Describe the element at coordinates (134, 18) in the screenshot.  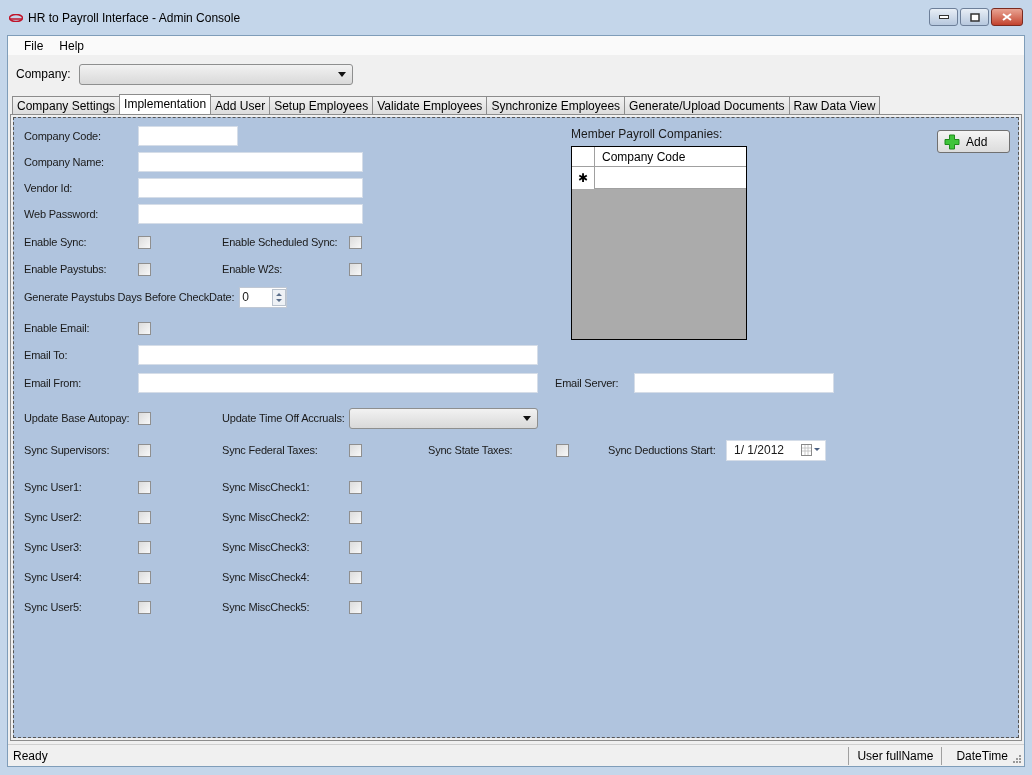
I see `window-title: HR to Payroll Interface - Admin Console` at that location.